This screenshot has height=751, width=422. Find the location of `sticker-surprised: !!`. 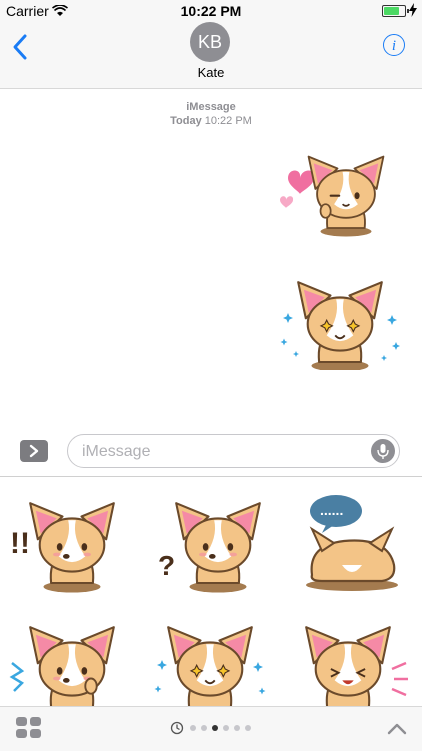

sticker-surprised: !! is located at coordinates (66, 544).